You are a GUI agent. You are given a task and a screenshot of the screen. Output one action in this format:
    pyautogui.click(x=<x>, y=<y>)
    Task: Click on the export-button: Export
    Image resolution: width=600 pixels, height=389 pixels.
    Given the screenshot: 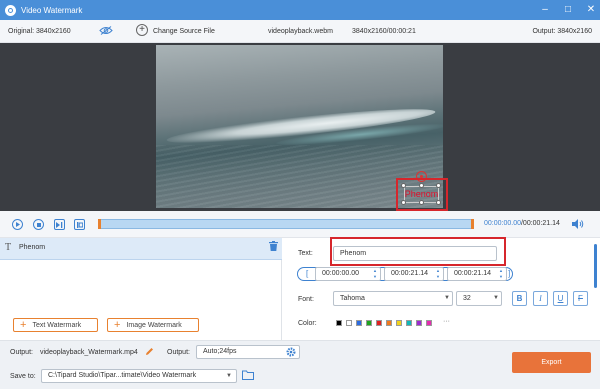 What is the action you would take?
    pyautogui.click(x=551, y=362)
    